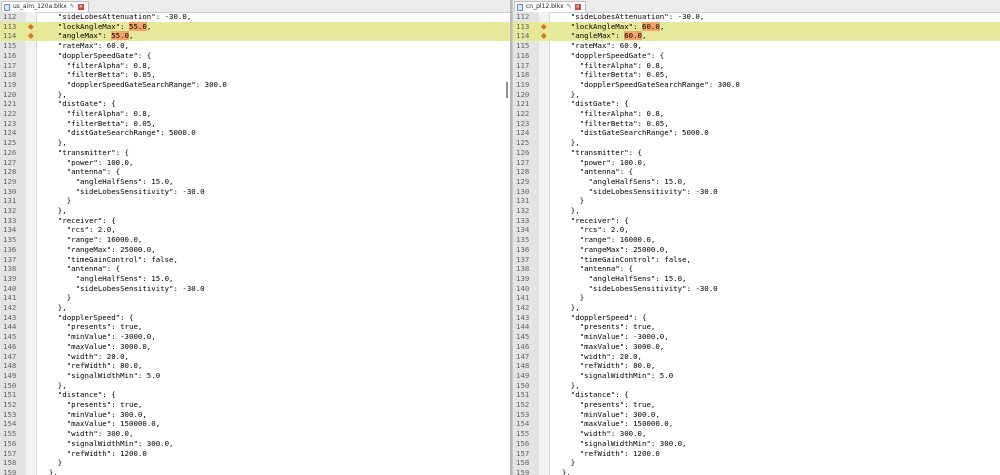 The height and width of the screenshot is (475, 1000). What do you see at coordinates (591, 104) in the screenshot?
I see `code-text: "distGate": {` at bounding box center [591, 104].